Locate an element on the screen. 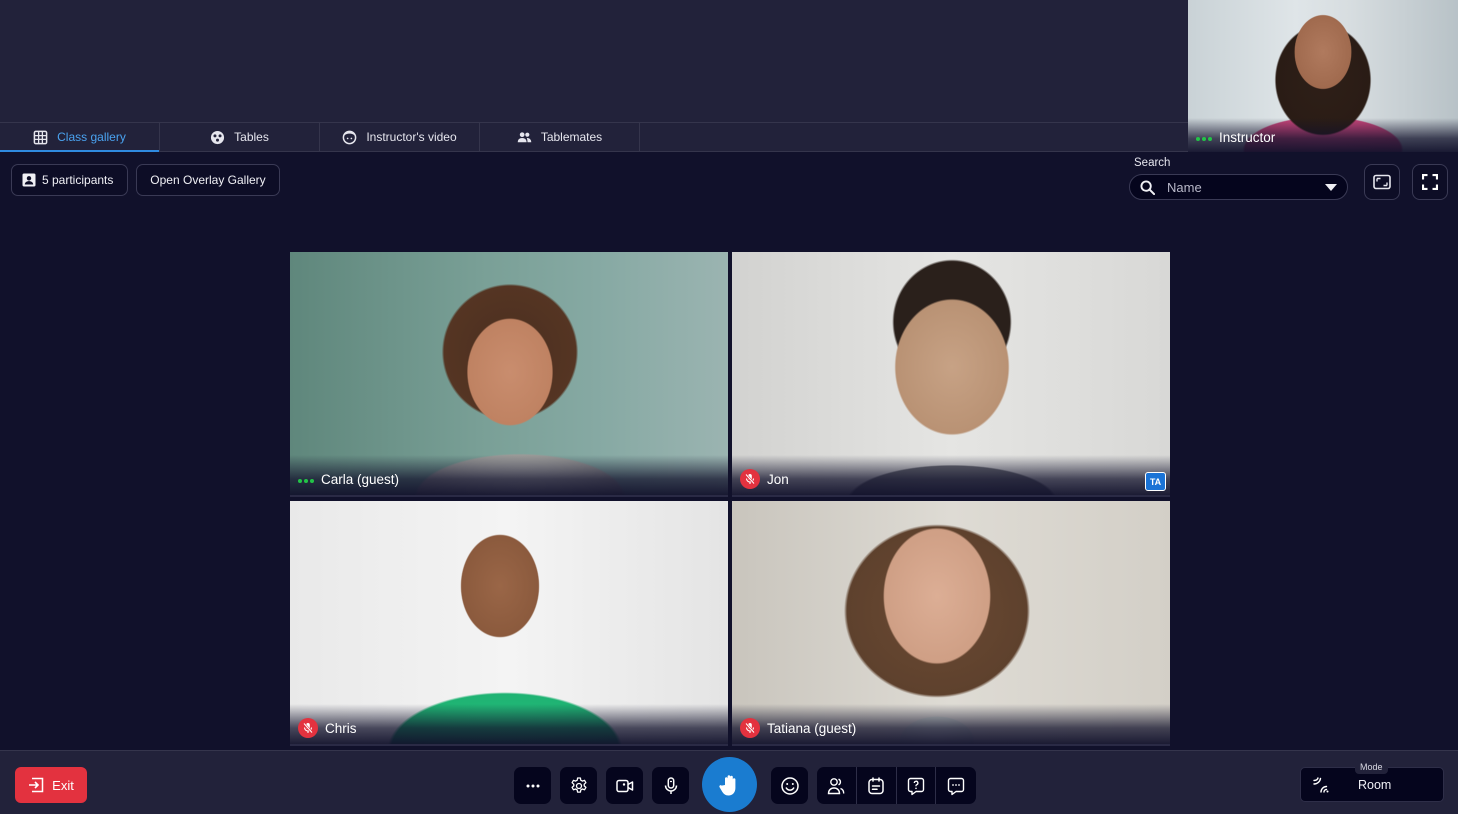 The height and width of the screenshot is (814, 1458). mode-value: Room is located at coordinates (1375, 784).